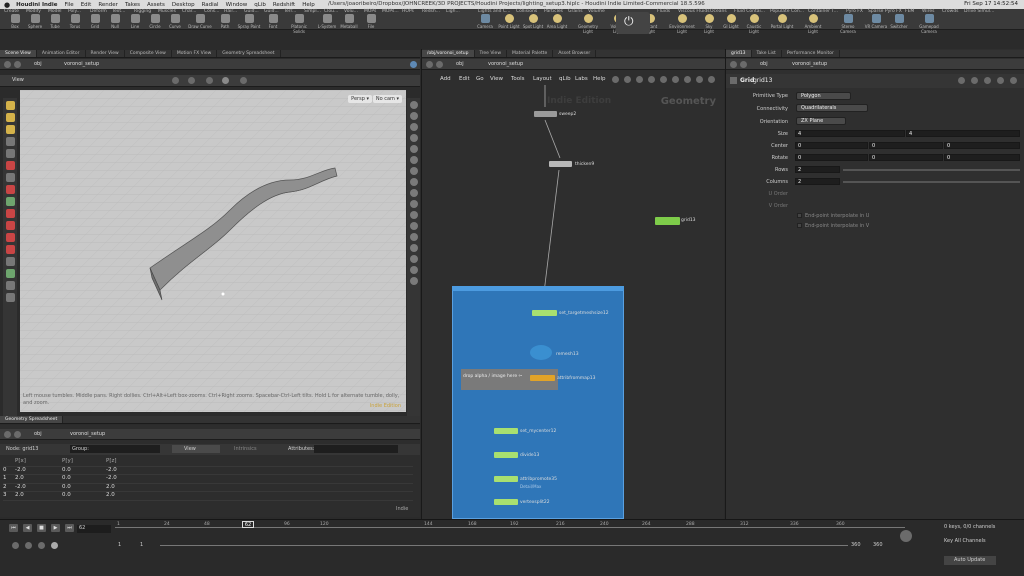  What do you see at coordinates (115, 21) in the screenshot?
I see `shelf-null: Null` at bounding box center [115, 21].